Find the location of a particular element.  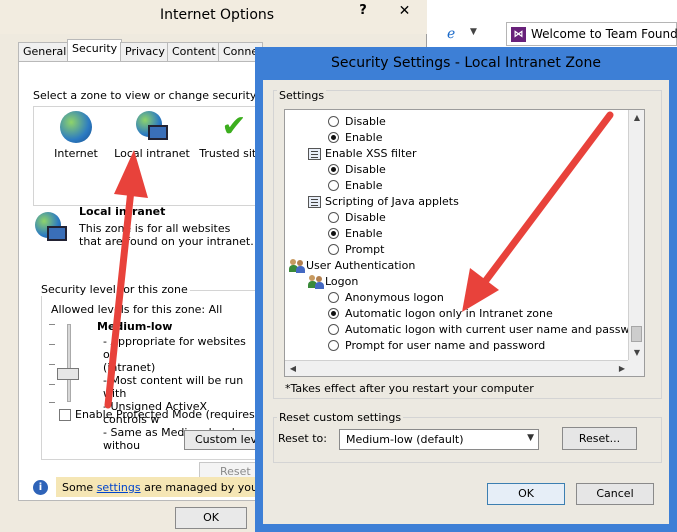

help-button: ? is located at coordinates (363, 11).